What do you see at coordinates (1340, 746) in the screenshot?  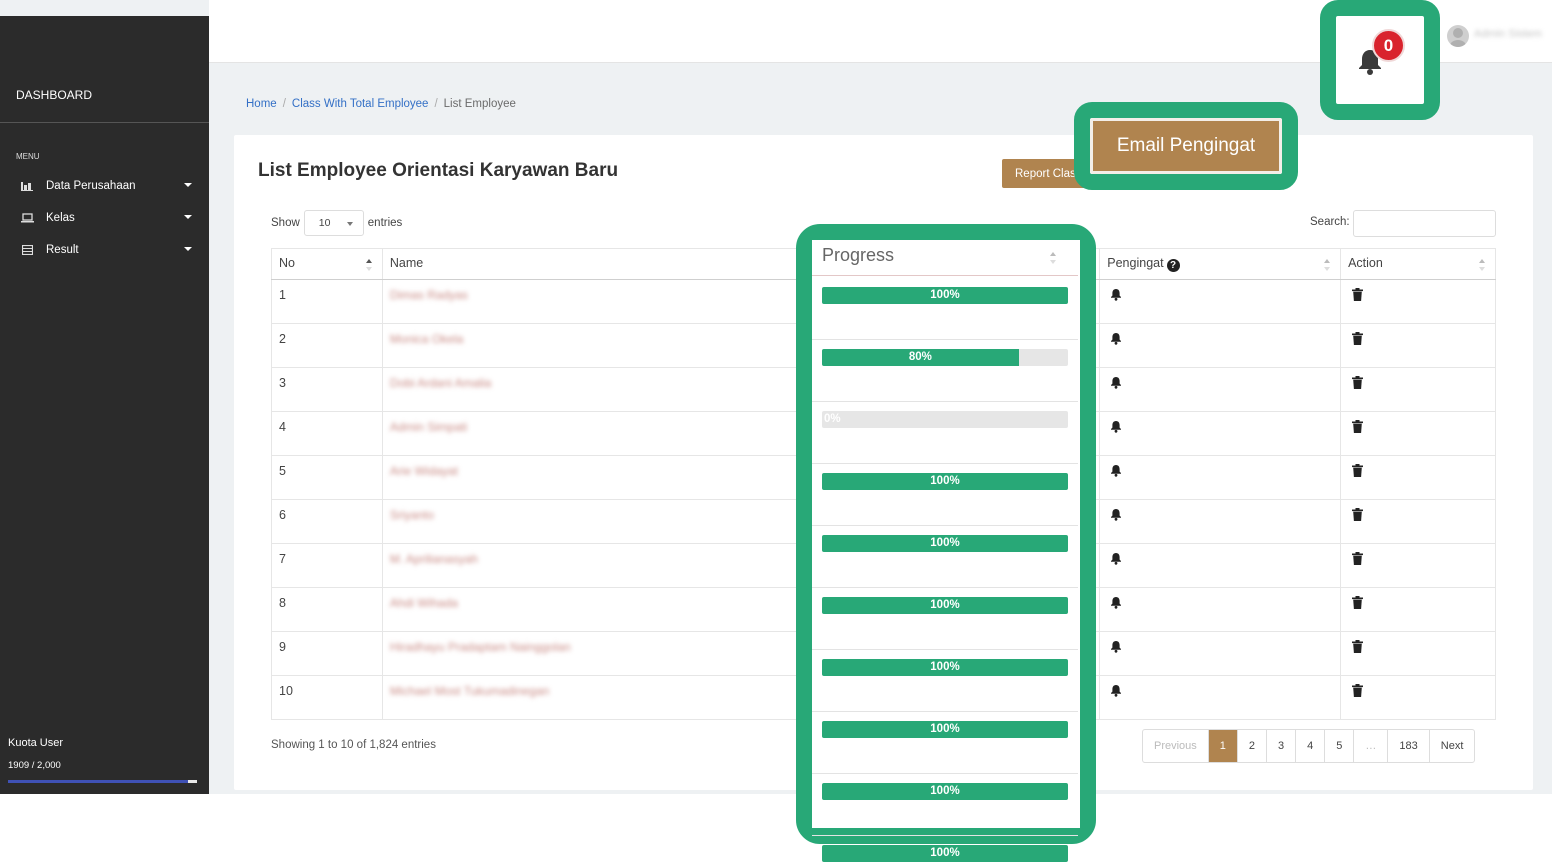 I see `pagination-page: 5` at bounding box center [1340, 746].